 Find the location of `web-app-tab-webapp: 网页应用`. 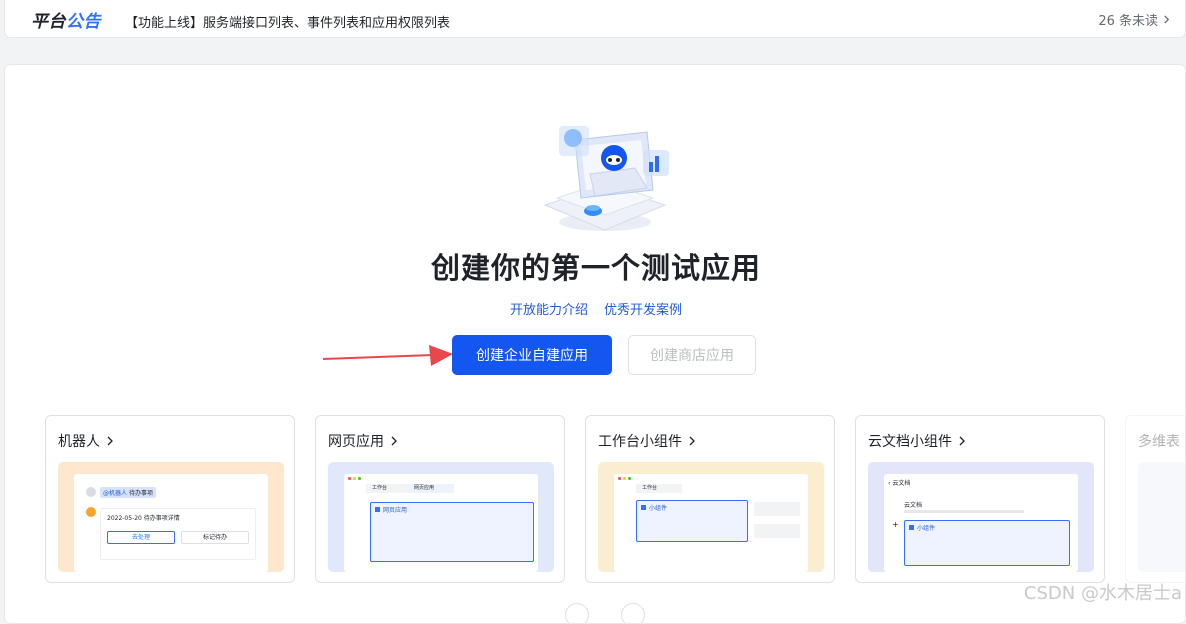

web-app-tab-webapp: 网页应用 is located at coordinates (431, 488).